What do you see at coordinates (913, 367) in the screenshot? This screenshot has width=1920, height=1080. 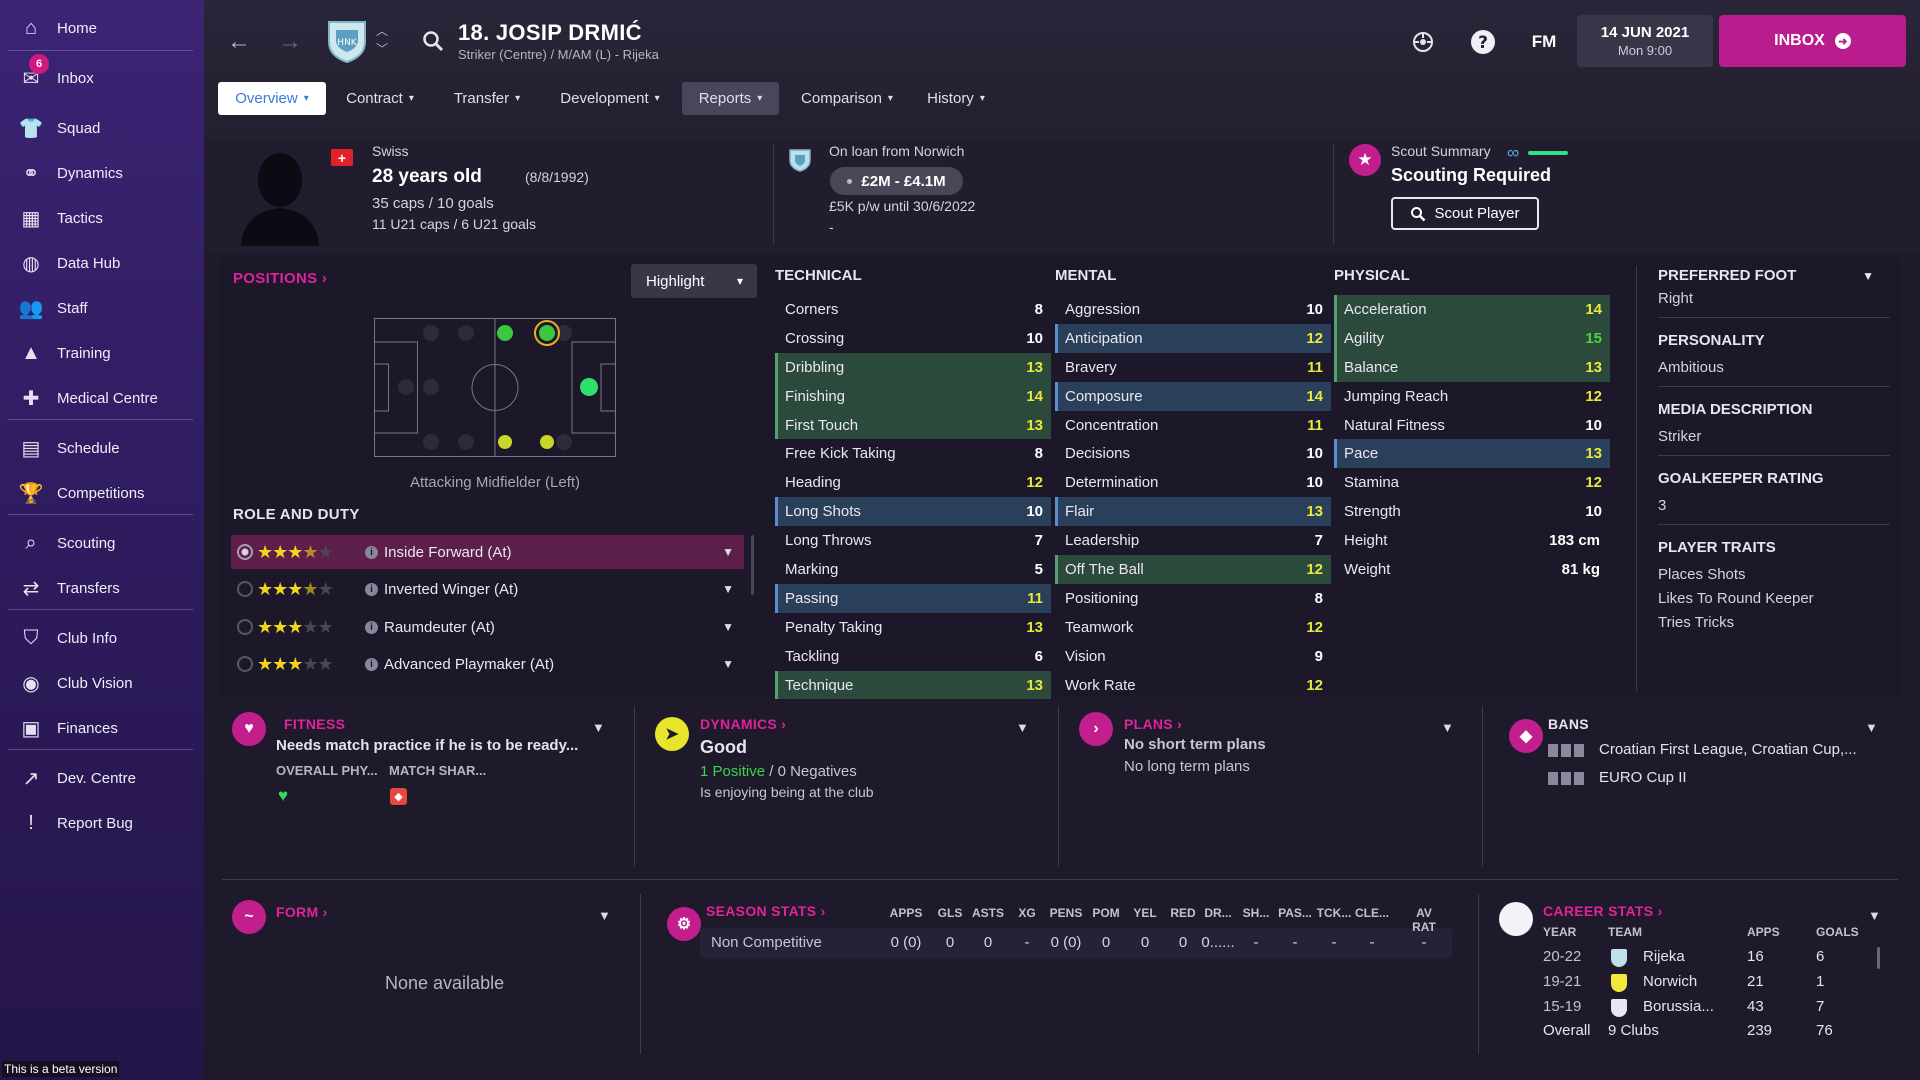 I see `attribute-row: Dribbling 13` at bounding box center [913, 367].